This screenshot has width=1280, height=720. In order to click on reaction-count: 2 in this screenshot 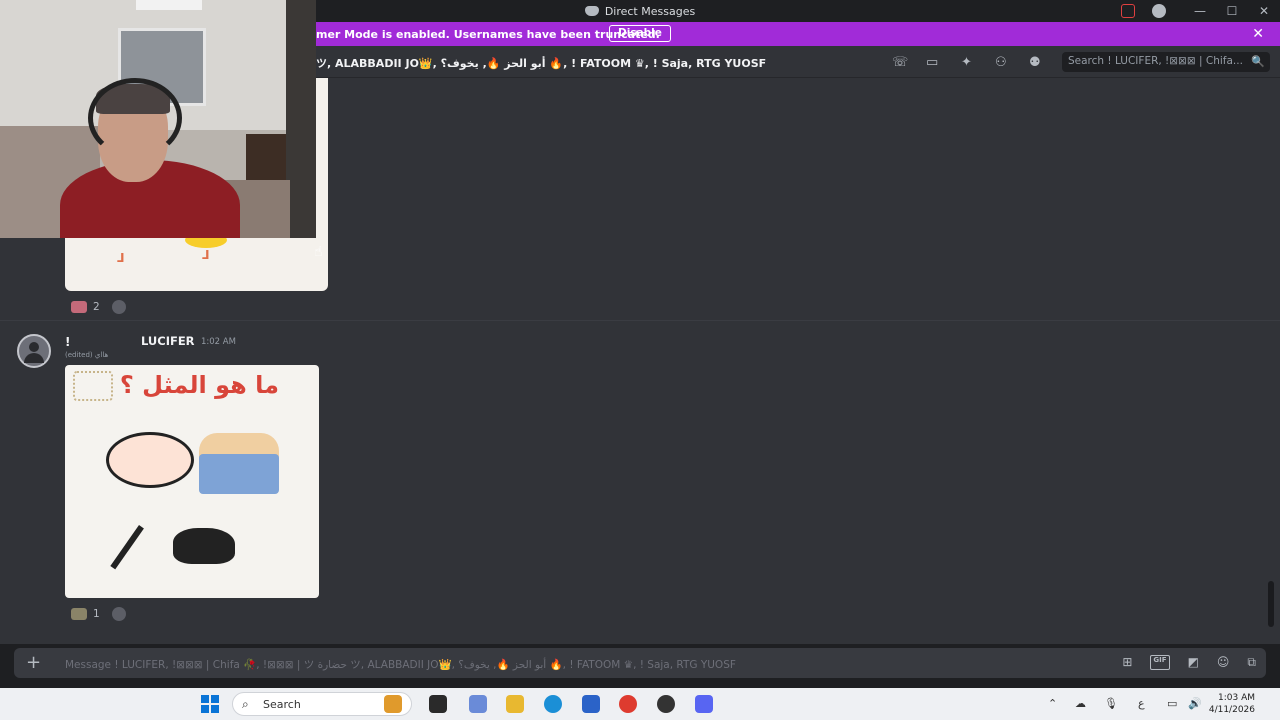, I will do `click(96, 307)`.